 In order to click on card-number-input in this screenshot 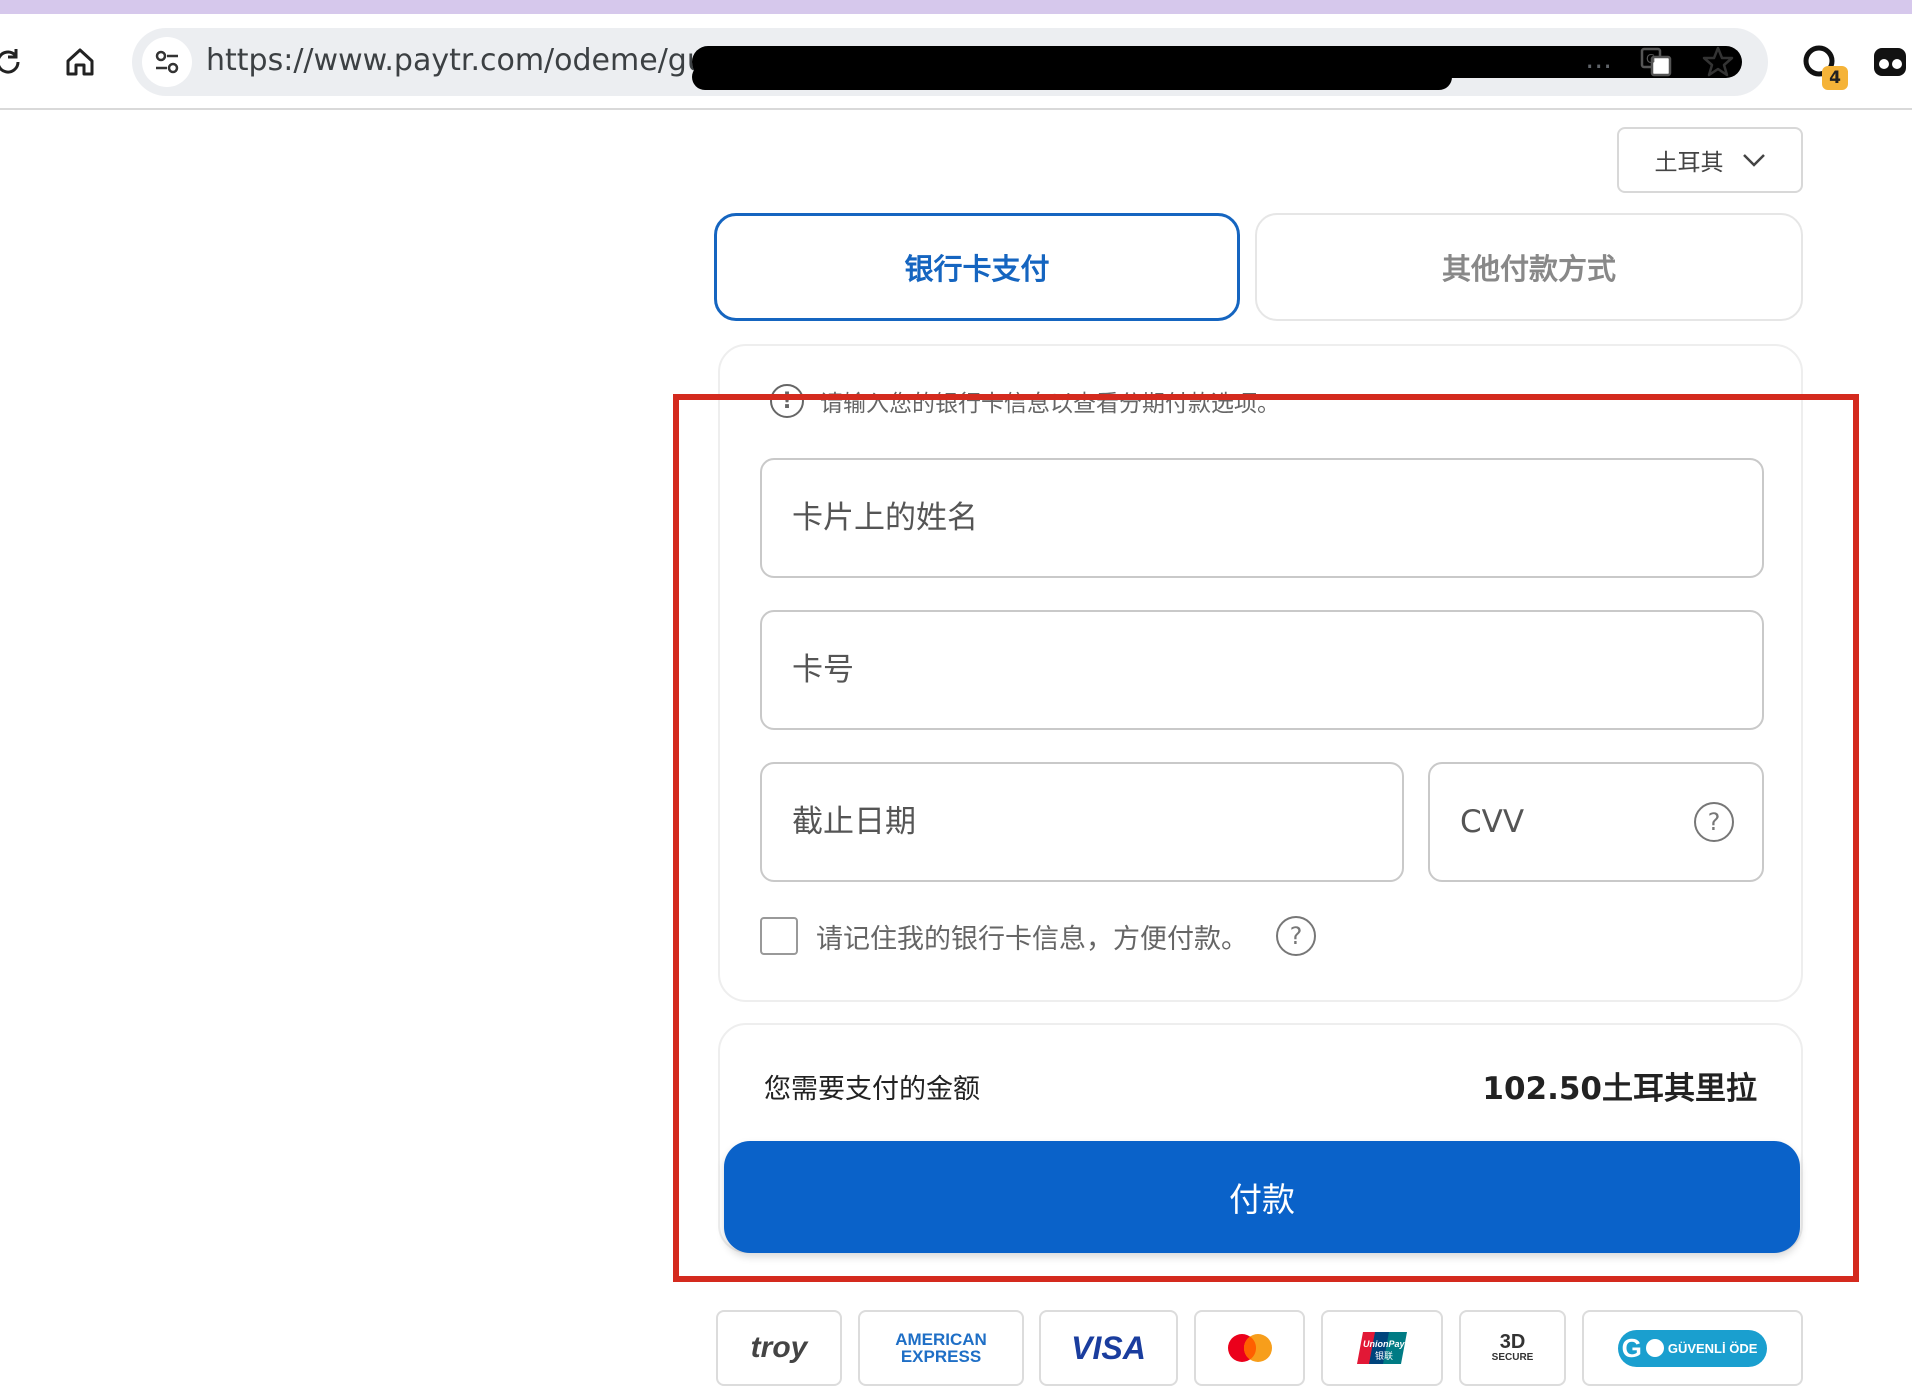, I will do `click(1262, 670)`.